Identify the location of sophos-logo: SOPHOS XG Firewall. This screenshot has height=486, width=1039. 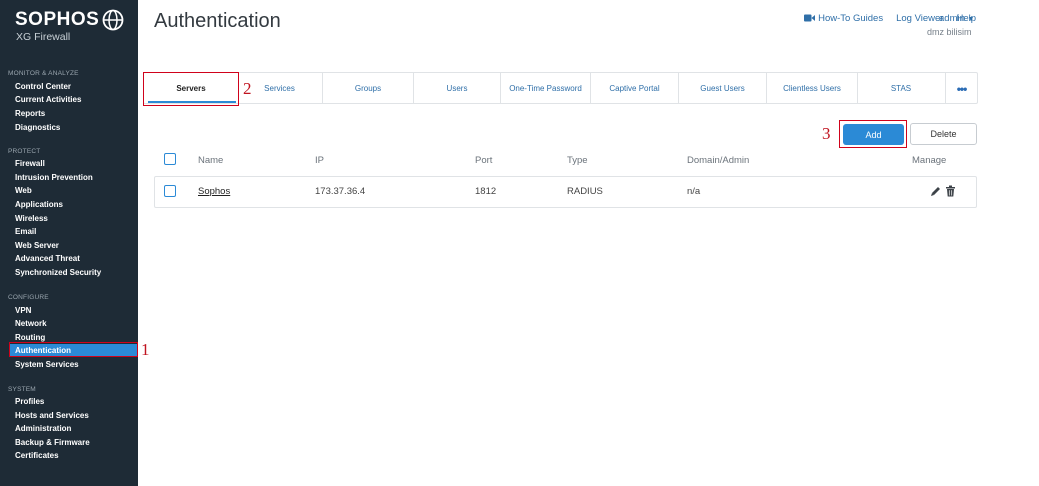
(71, 26).